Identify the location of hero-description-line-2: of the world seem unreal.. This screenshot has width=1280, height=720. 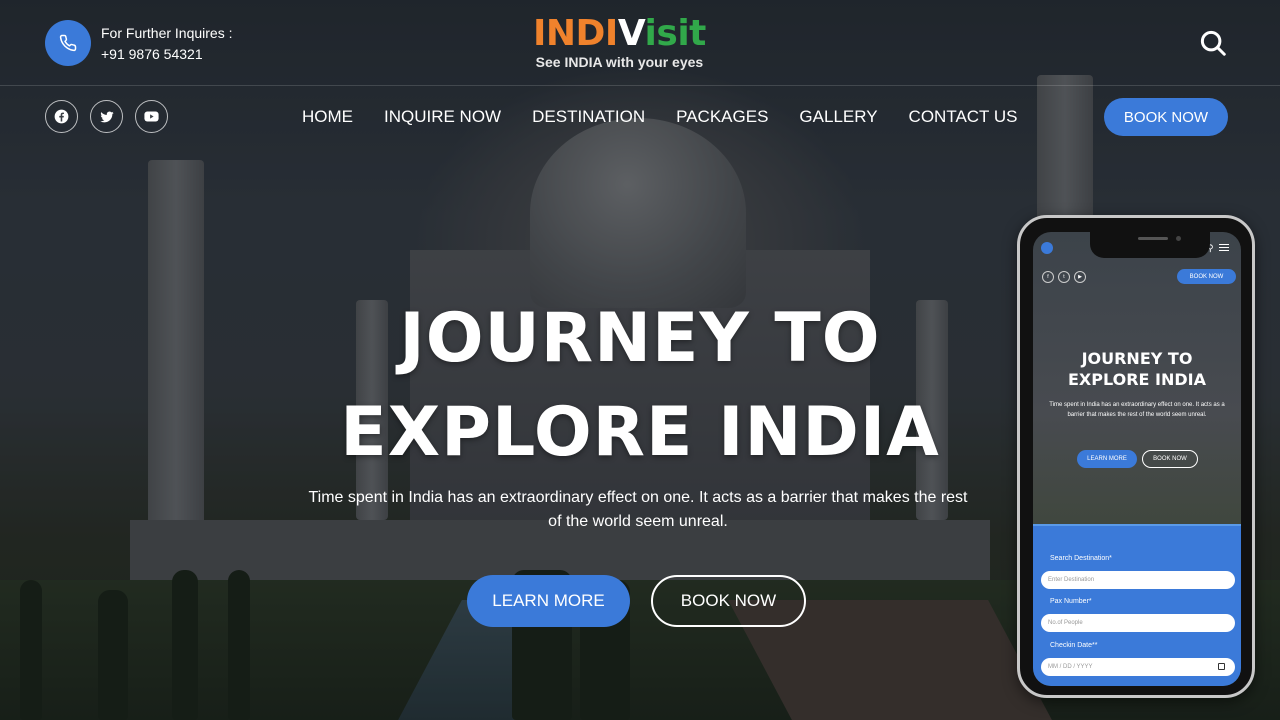
(638, 521).